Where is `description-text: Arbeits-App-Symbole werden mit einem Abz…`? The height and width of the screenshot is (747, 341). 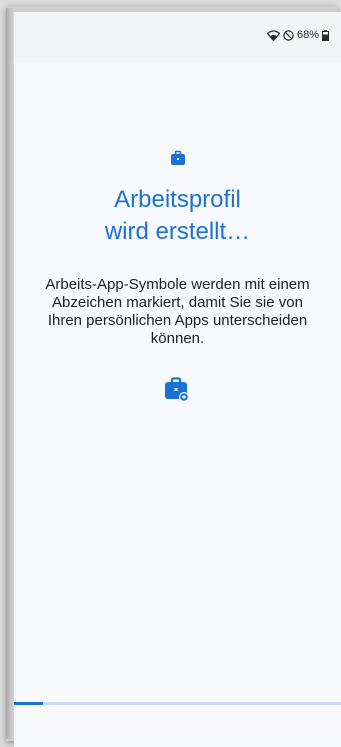
description-text: Arbeits-App-Symbole werden mit einem Abz… is located at coordinates (177, 311).